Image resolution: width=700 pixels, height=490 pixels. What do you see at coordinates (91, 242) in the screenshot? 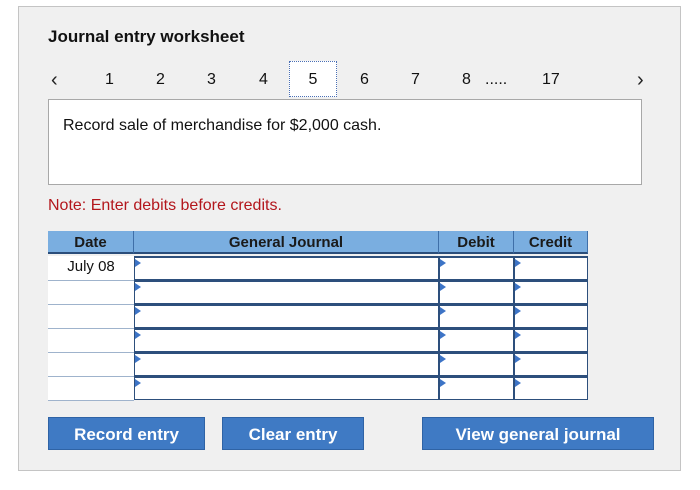
I see `header-date: Date` at bounding box center [91, 242].